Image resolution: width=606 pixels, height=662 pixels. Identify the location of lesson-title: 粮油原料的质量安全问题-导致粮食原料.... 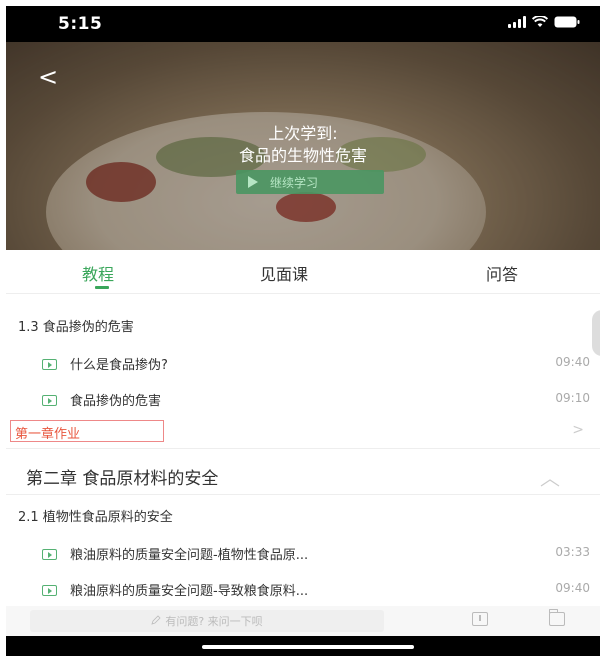
(189, 591).